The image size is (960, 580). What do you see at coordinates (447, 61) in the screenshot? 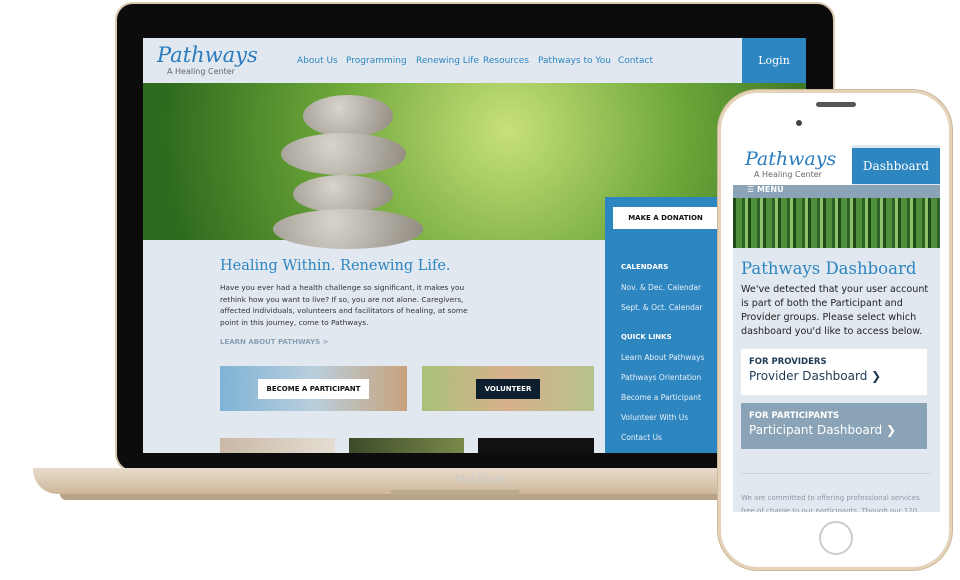
I see `nav-renewing-life: Renewing Life` at bounding box center [447, 61].